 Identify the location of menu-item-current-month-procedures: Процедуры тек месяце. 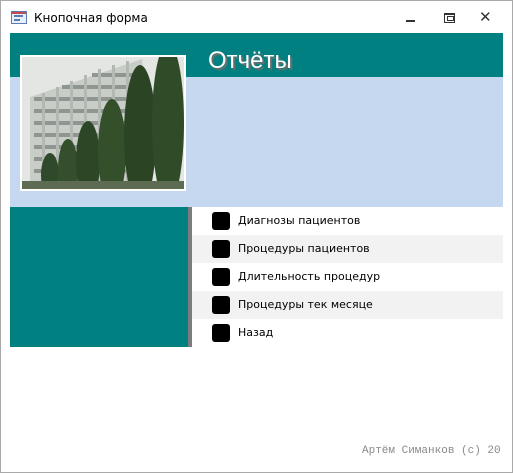
(347, 305).